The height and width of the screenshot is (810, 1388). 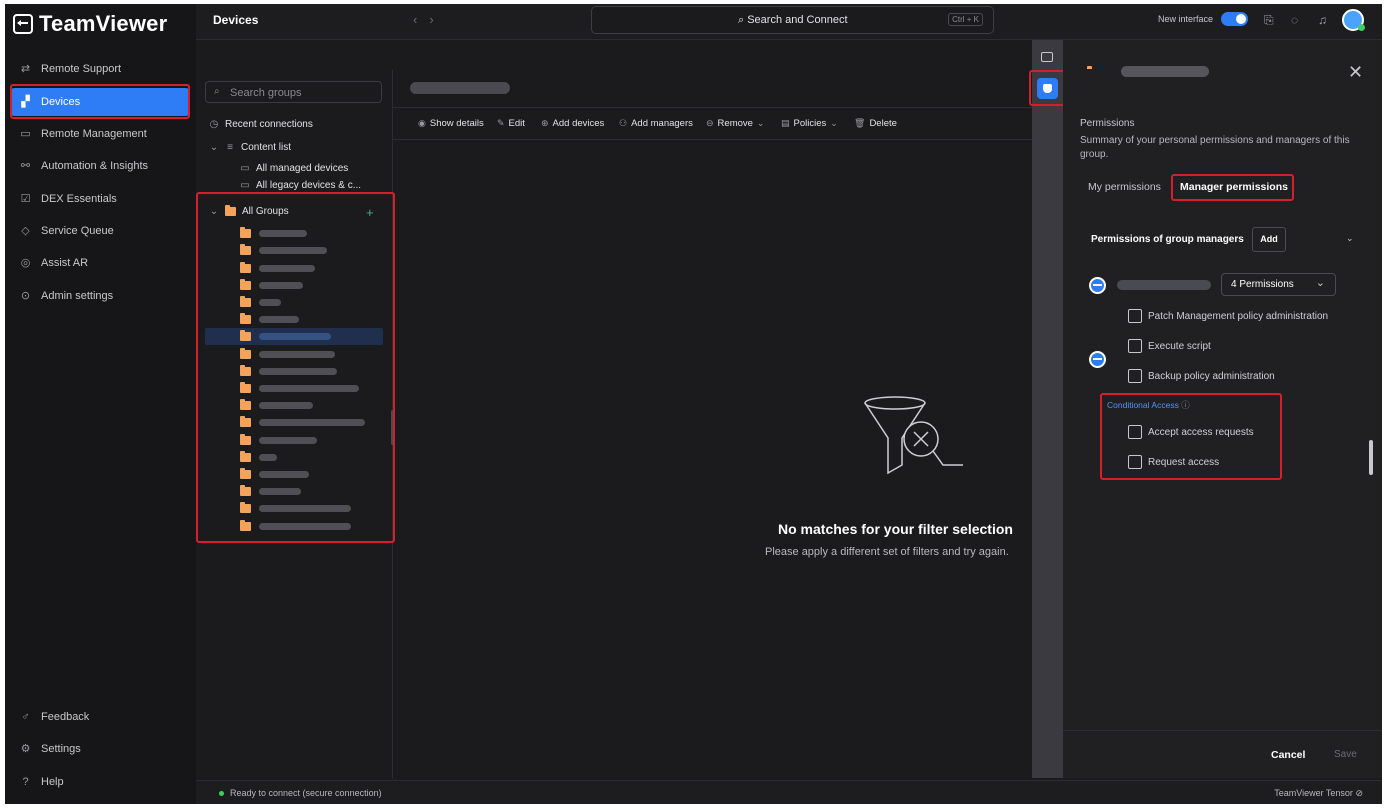 I want to click on permissions-rail-button, so click(x=1047, y=88).